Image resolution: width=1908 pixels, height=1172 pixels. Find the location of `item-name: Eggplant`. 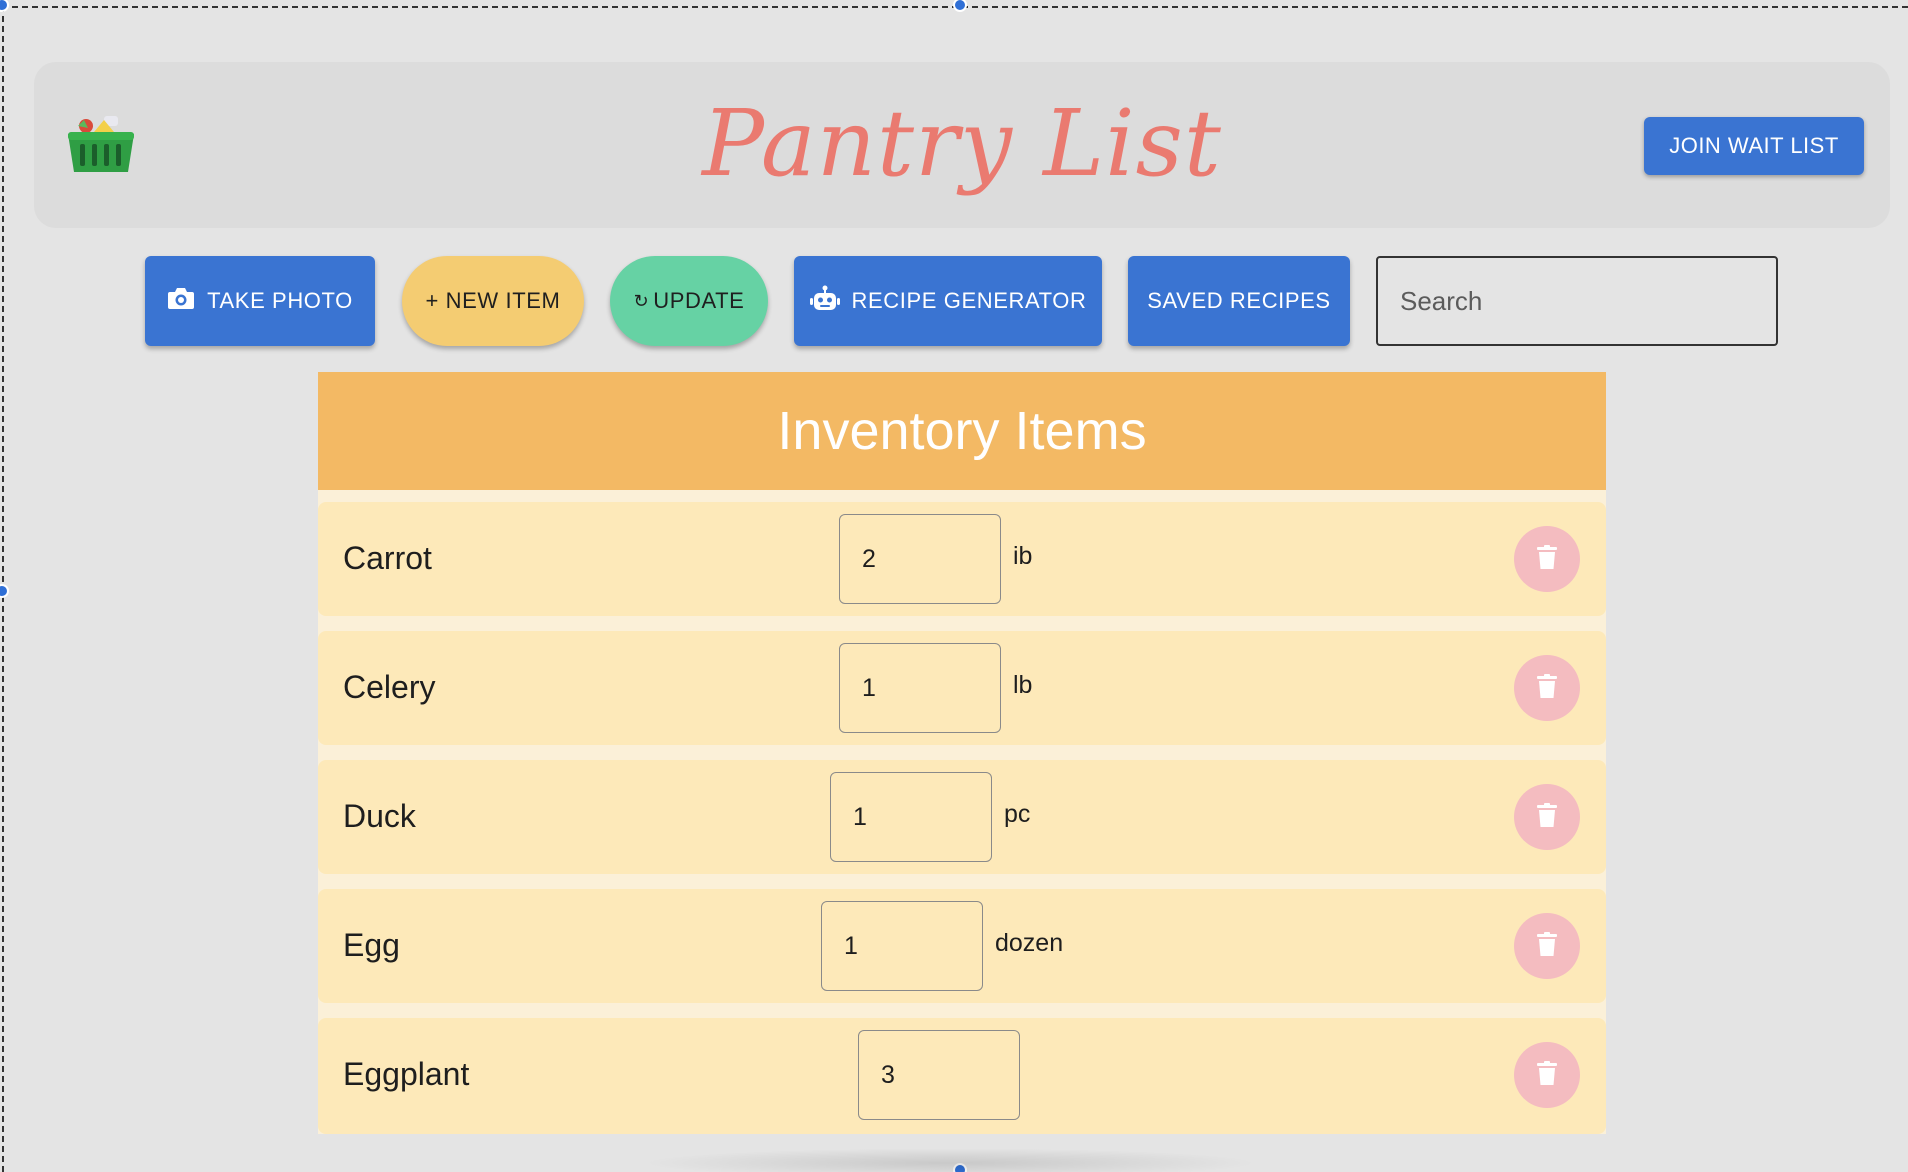

item-name: Eggplant is located at coordinates (406, 1074).